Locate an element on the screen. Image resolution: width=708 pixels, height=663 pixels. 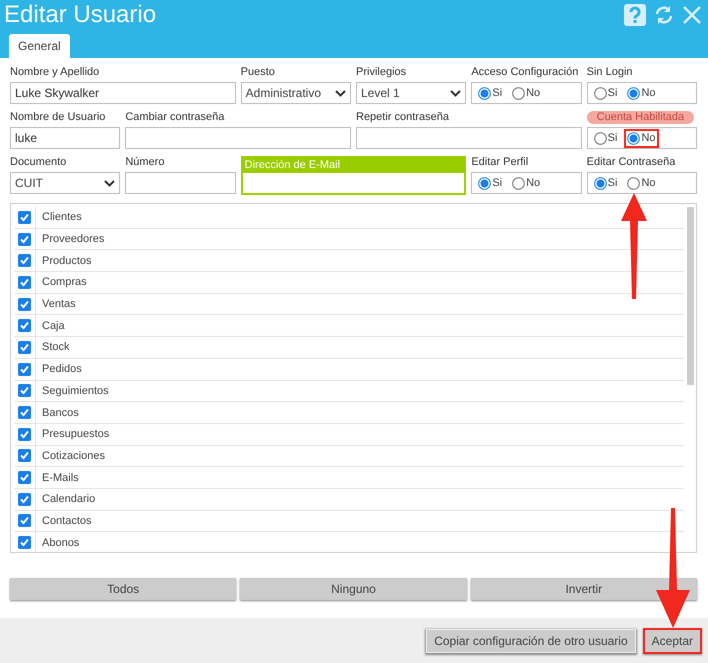
text-field: luke is located at coordinates (65, 138).